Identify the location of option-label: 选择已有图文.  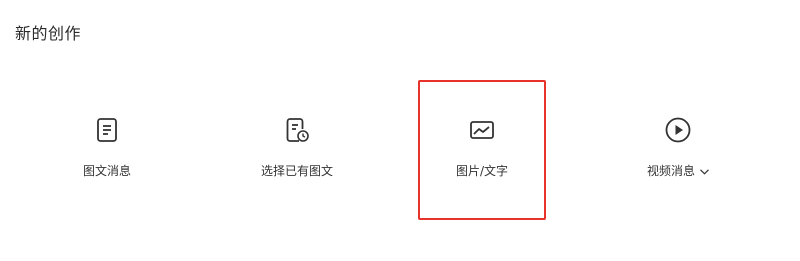
(296, 171).